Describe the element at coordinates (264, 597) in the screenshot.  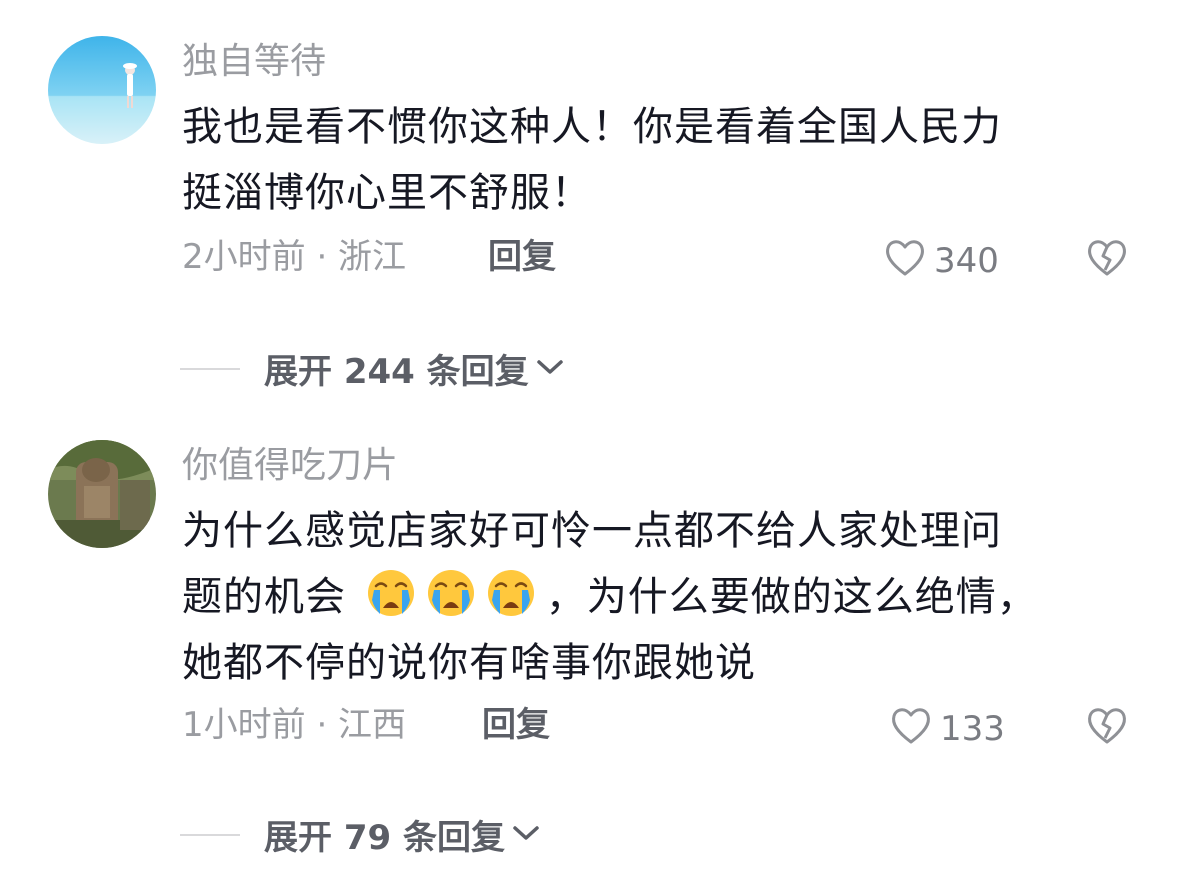
I see `comment-line-segment: 题的机会` at that location.